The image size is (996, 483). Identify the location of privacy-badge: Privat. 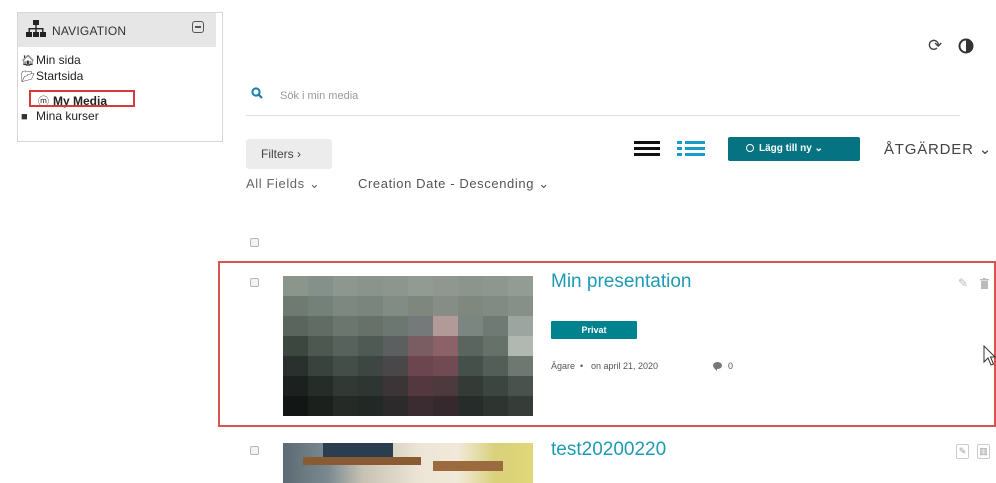
(594, 330).